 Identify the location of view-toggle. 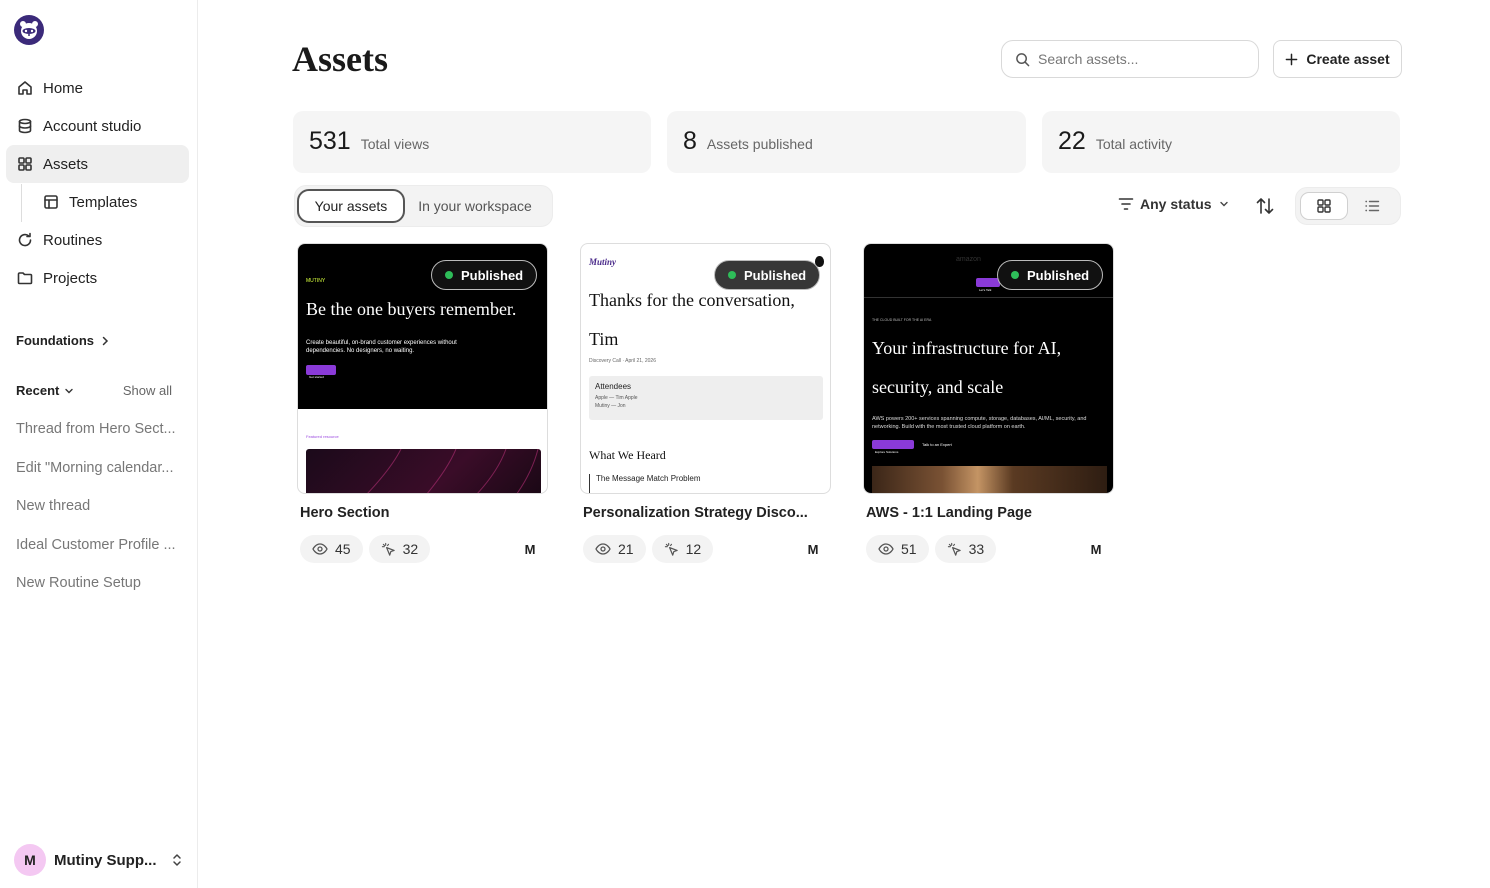
(1348, 206).